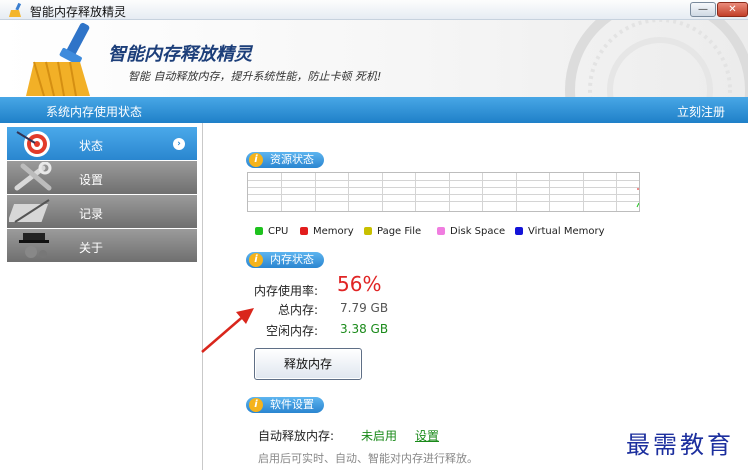 This screenshot has height=470, width=748. I want to click on sidebar-nav: 状态 › 设置 记录 关于, so click(102, 195).